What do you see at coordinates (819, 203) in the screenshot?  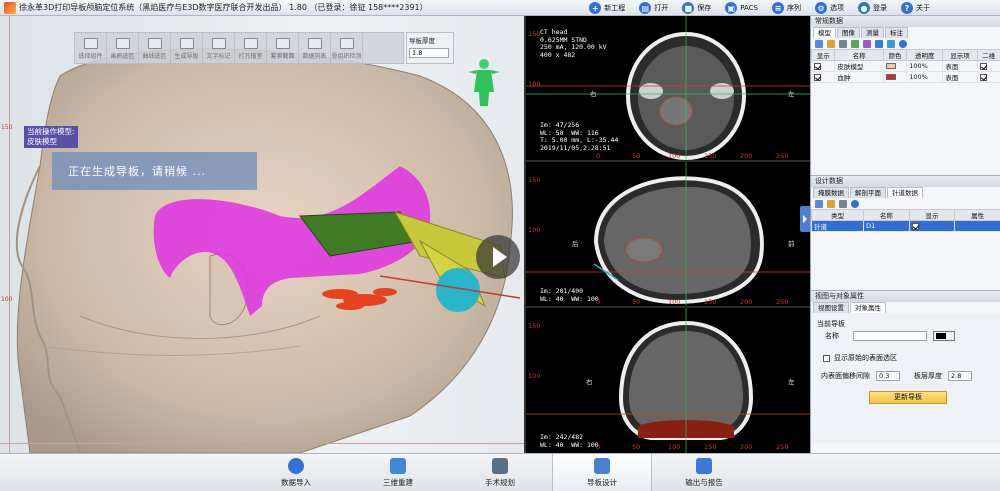 I see `design-add-icon` at bounding box center [819, 203].